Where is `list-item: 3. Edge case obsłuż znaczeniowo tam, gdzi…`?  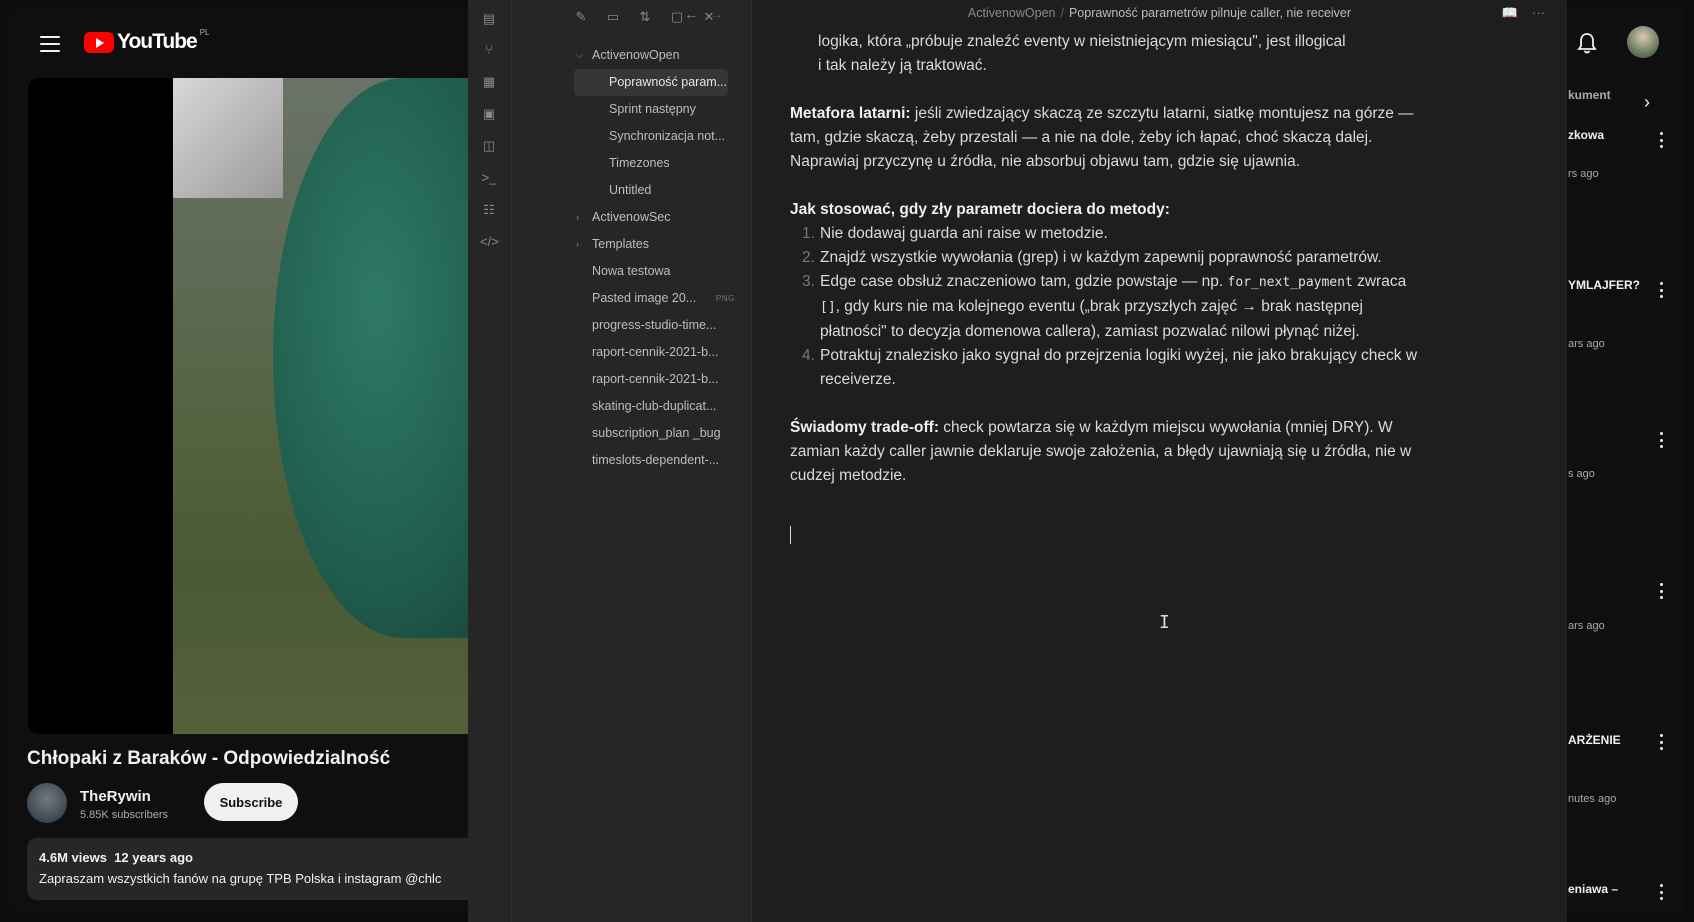
list-item: 3. Edge case obsłuż znaczeniowo tam, gdzi… is located at coordinates (1110, 307).